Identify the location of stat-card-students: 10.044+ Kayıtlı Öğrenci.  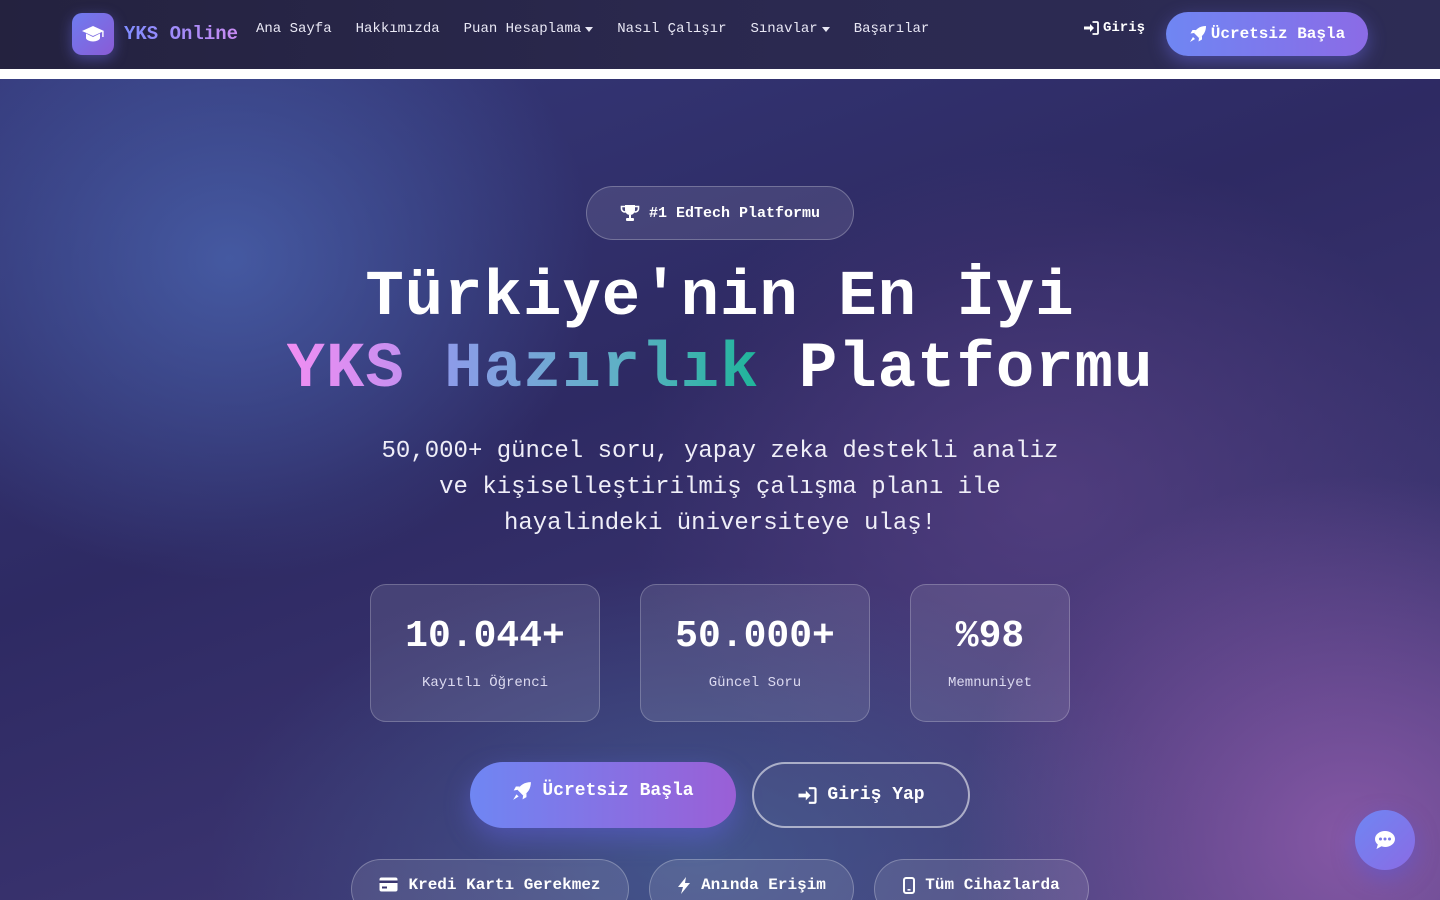
(485, 653).